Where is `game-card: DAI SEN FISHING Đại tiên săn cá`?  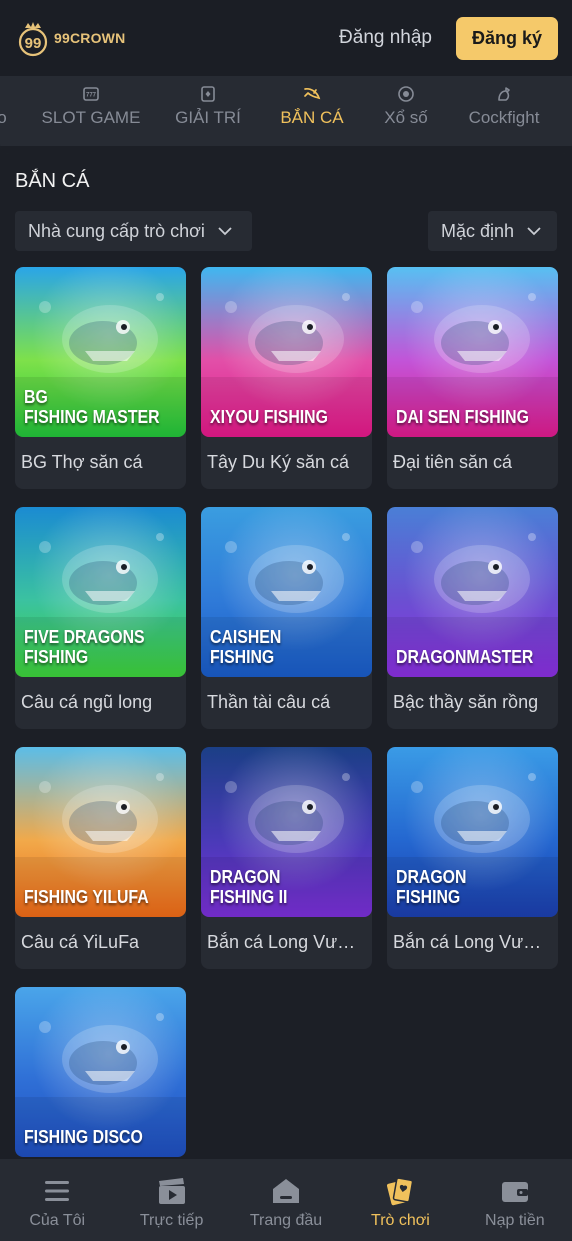 game-card: DAI SEN FISHING Đại tiên săn cá is located at coordinates (472, 378).